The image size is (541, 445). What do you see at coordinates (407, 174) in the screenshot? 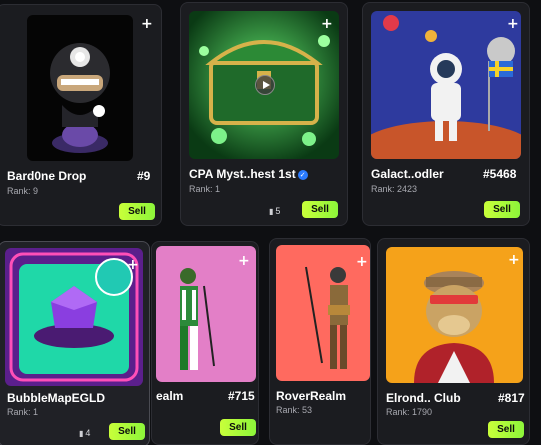
I see `nft-name: Galact..odler` at bounding box center [407, 174].